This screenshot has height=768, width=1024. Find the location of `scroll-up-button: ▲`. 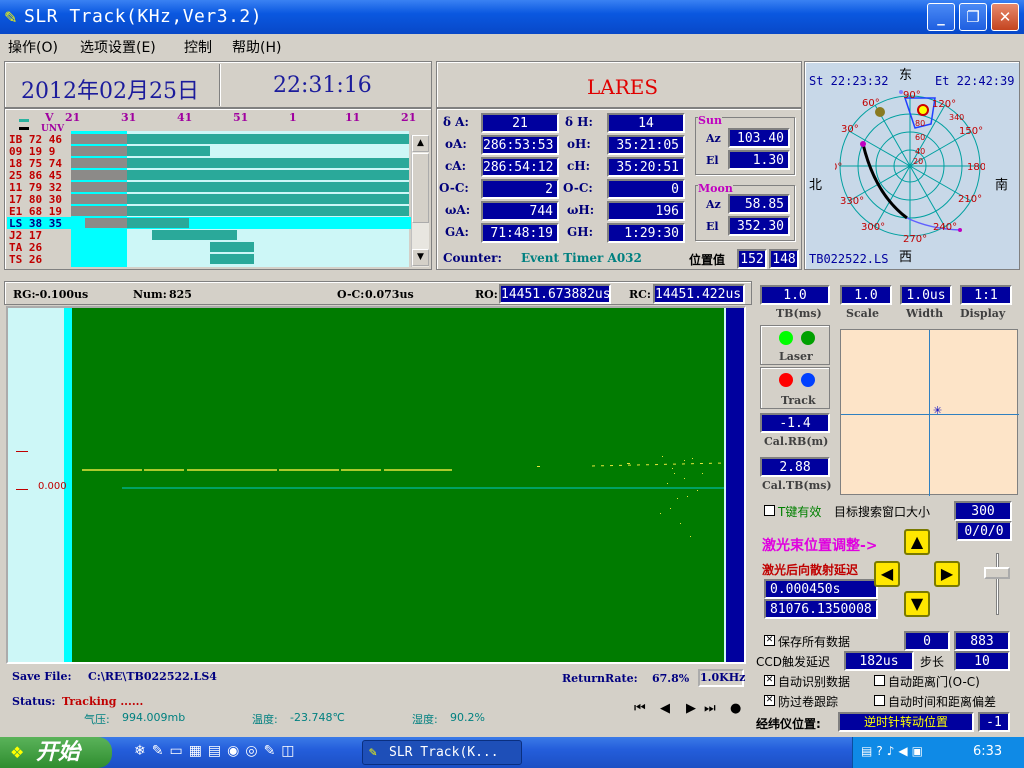

scroll-up-button: ▲ is located at coordinates (420, 143).